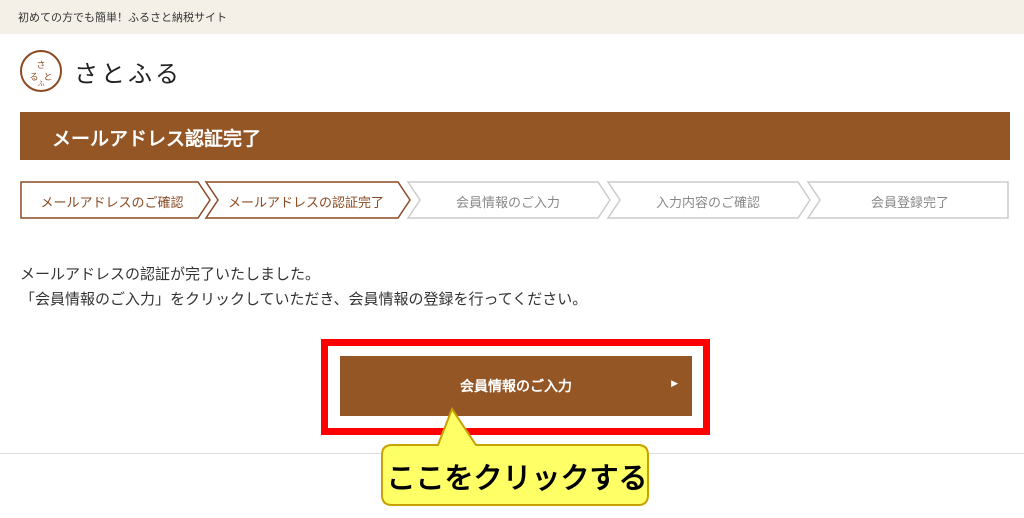  Describe the element at coordinates (305, 203) in the screenshot. I see `step-label-email-verified: メールアドレスの認証完了` at that location.